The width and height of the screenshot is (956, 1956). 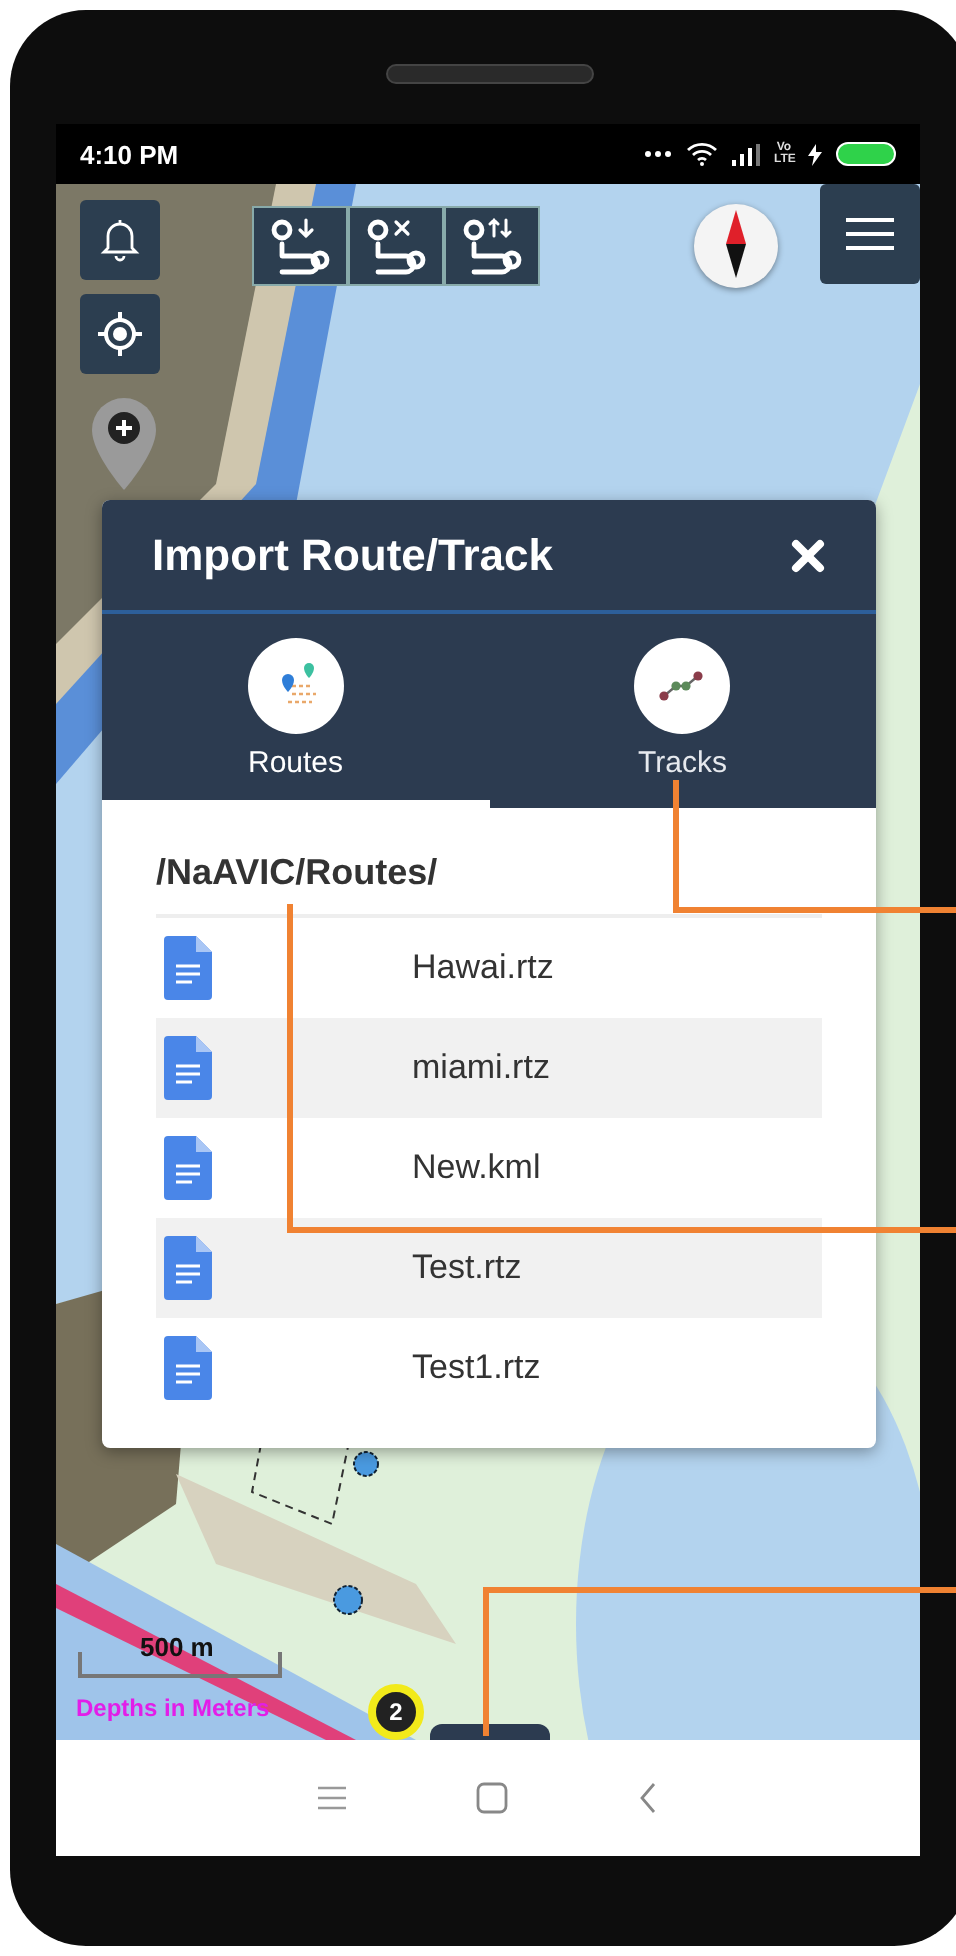 What do you see at coordinates (124, 444) in the screenshot?
I see `add-marker-pin-icon` at bounding box center [124, 444].